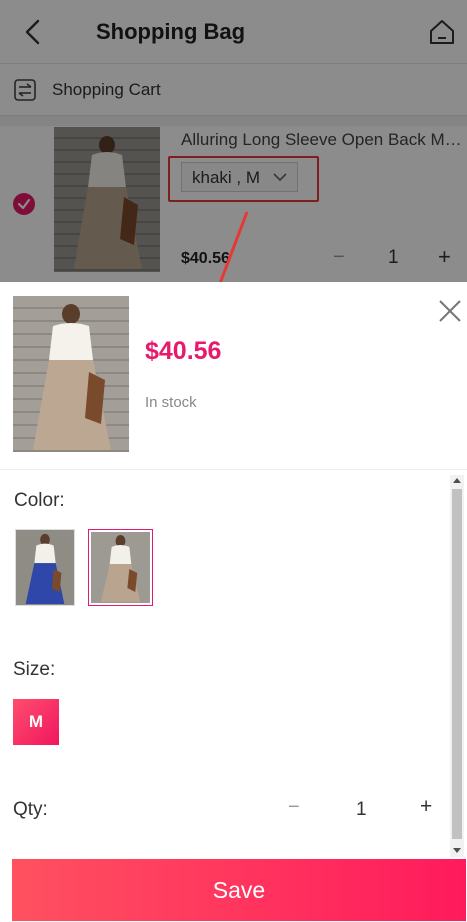 This screenshot has height=922, width=467. I want to click on sheet-price: $40.56, so click(183, 351).